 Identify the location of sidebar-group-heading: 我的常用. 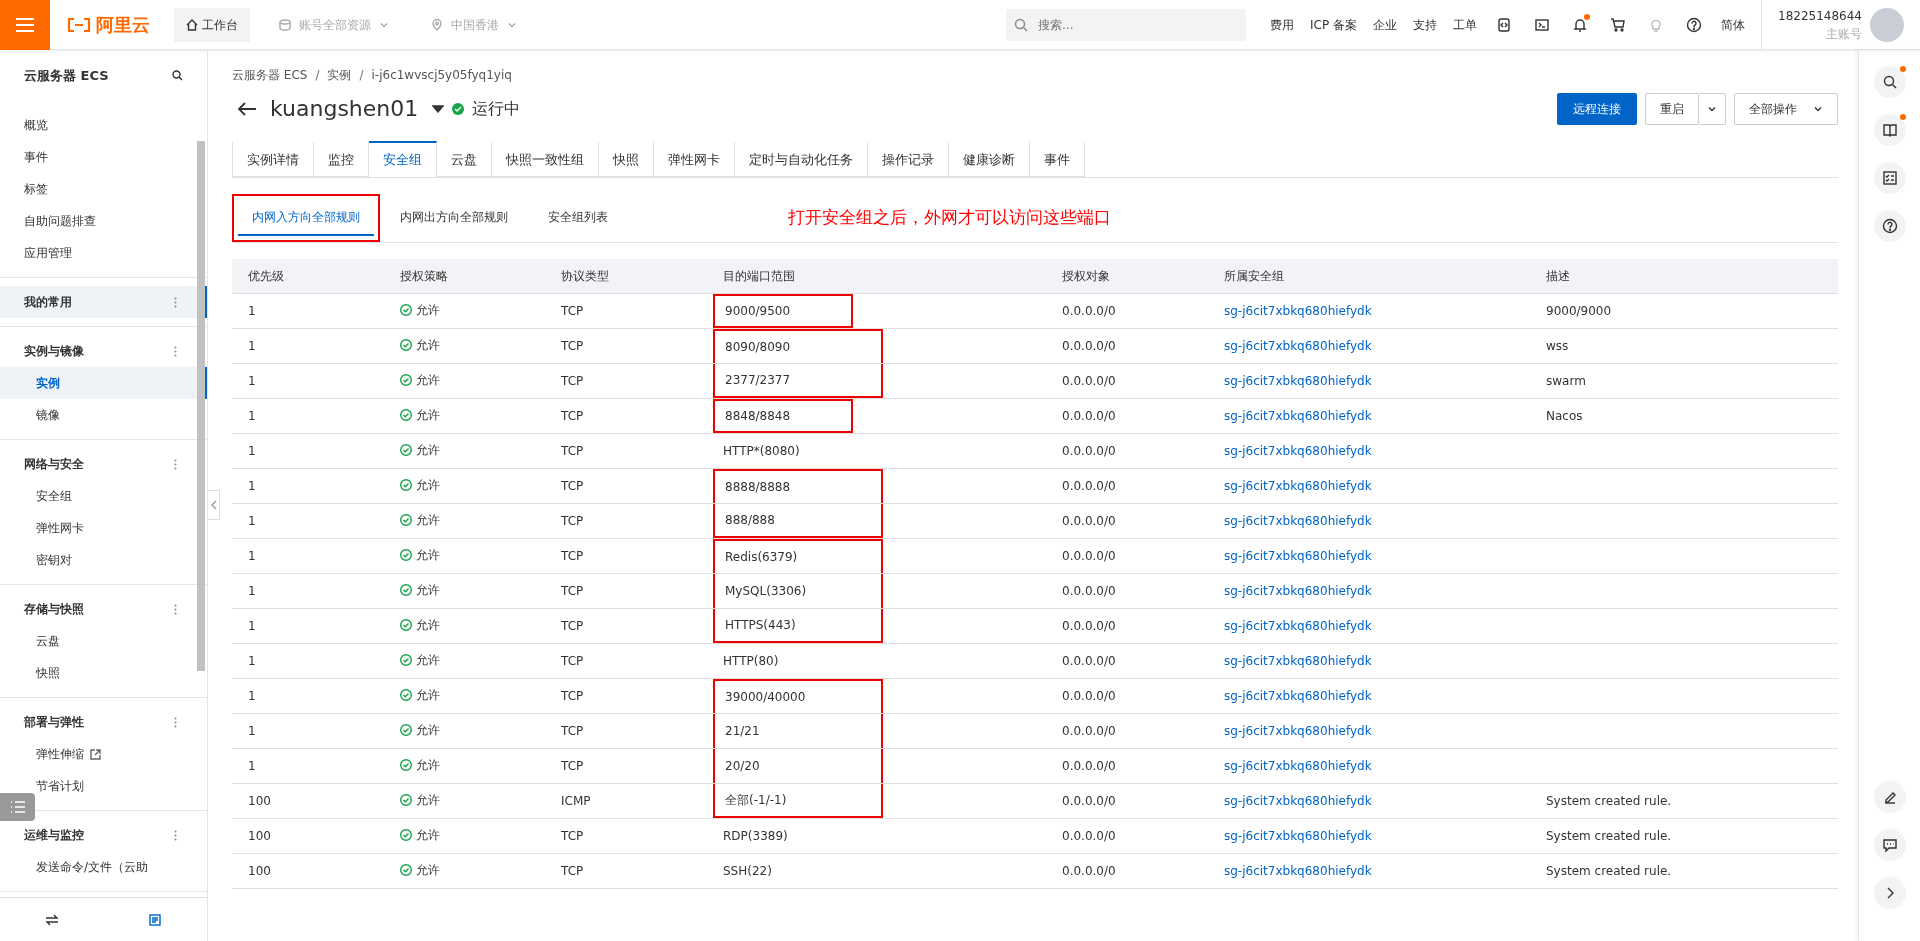
(103, 302).